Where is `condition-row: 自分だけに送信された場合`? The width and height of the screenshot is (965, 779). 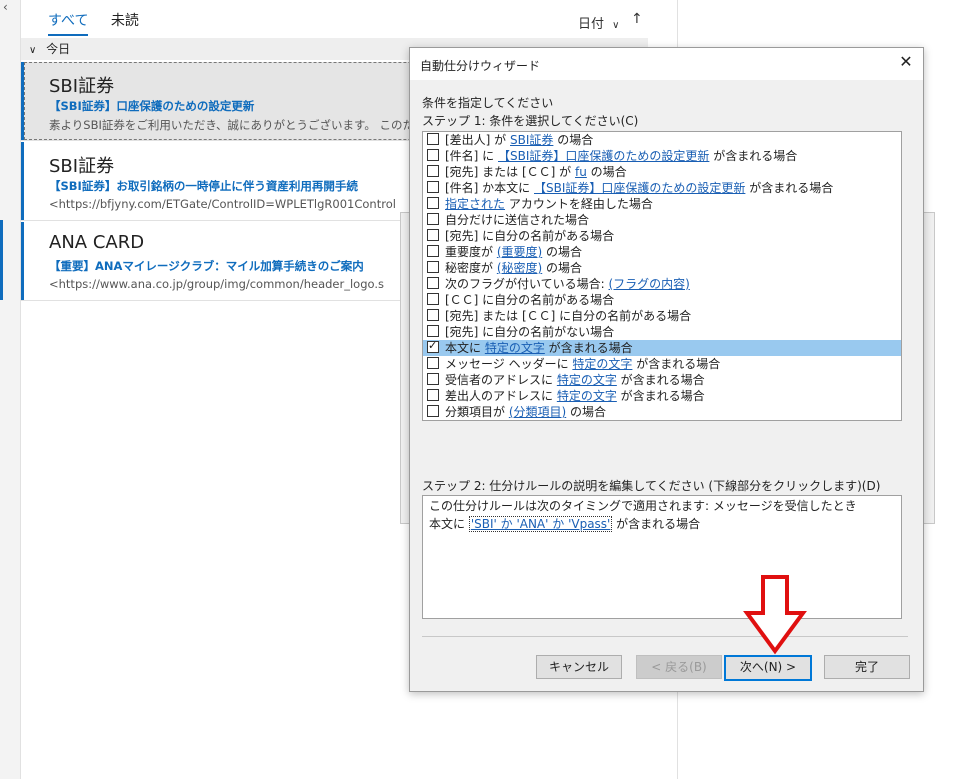
condition-row: 自分だけに送信された場合 is located at coordinates (662, 220).